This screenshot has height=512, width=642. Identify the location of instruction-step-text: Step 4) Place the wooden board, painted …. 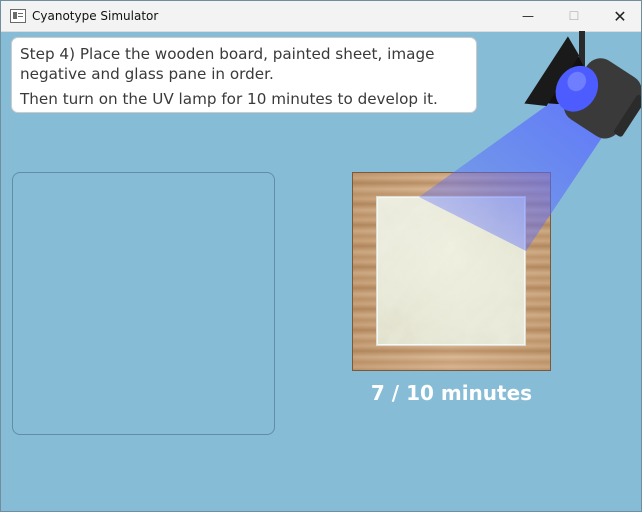
(227, 64).